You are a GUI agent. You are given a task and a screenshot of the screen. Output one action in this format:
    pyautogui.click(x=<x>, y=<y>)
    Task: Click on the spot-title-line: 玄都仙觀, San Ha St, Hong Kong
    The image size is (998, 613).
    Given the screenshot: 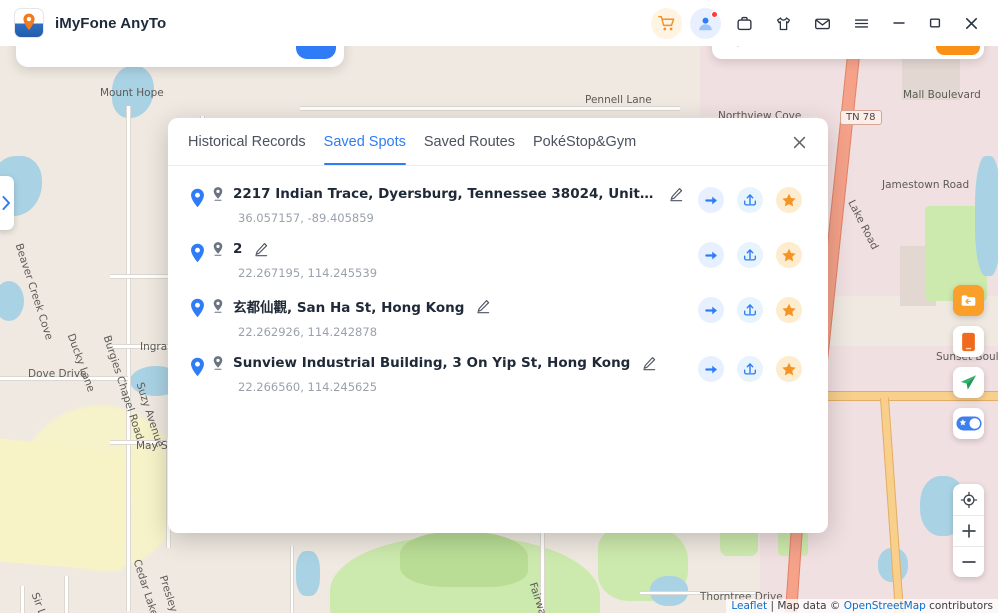 What is the action you would take?
    pyautogui.click(x=448, y=306)
    